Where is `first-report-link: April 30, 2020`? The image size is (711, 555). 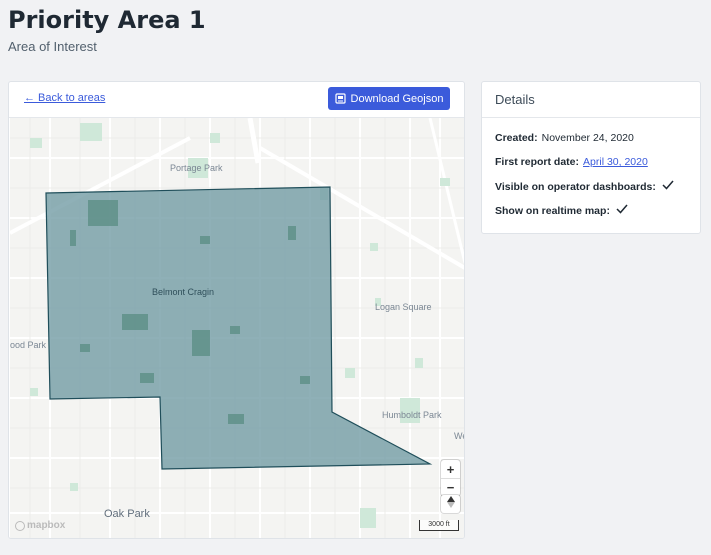 first-report-link: April 30, 2020 is located at coordinates (615, 162).